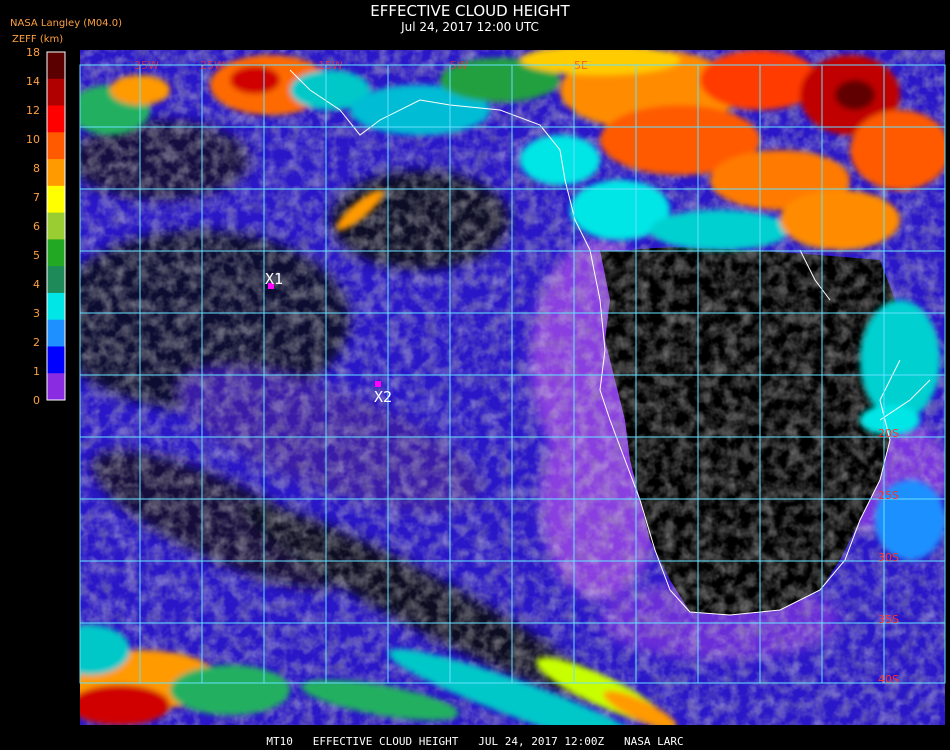 The height and width of the screenshot is (750, 950). What do you see at coordinates (66, 23) in the screenshot?
I see `source-label: NASA Langley (M04.0)` at bounding box center [66, 23].